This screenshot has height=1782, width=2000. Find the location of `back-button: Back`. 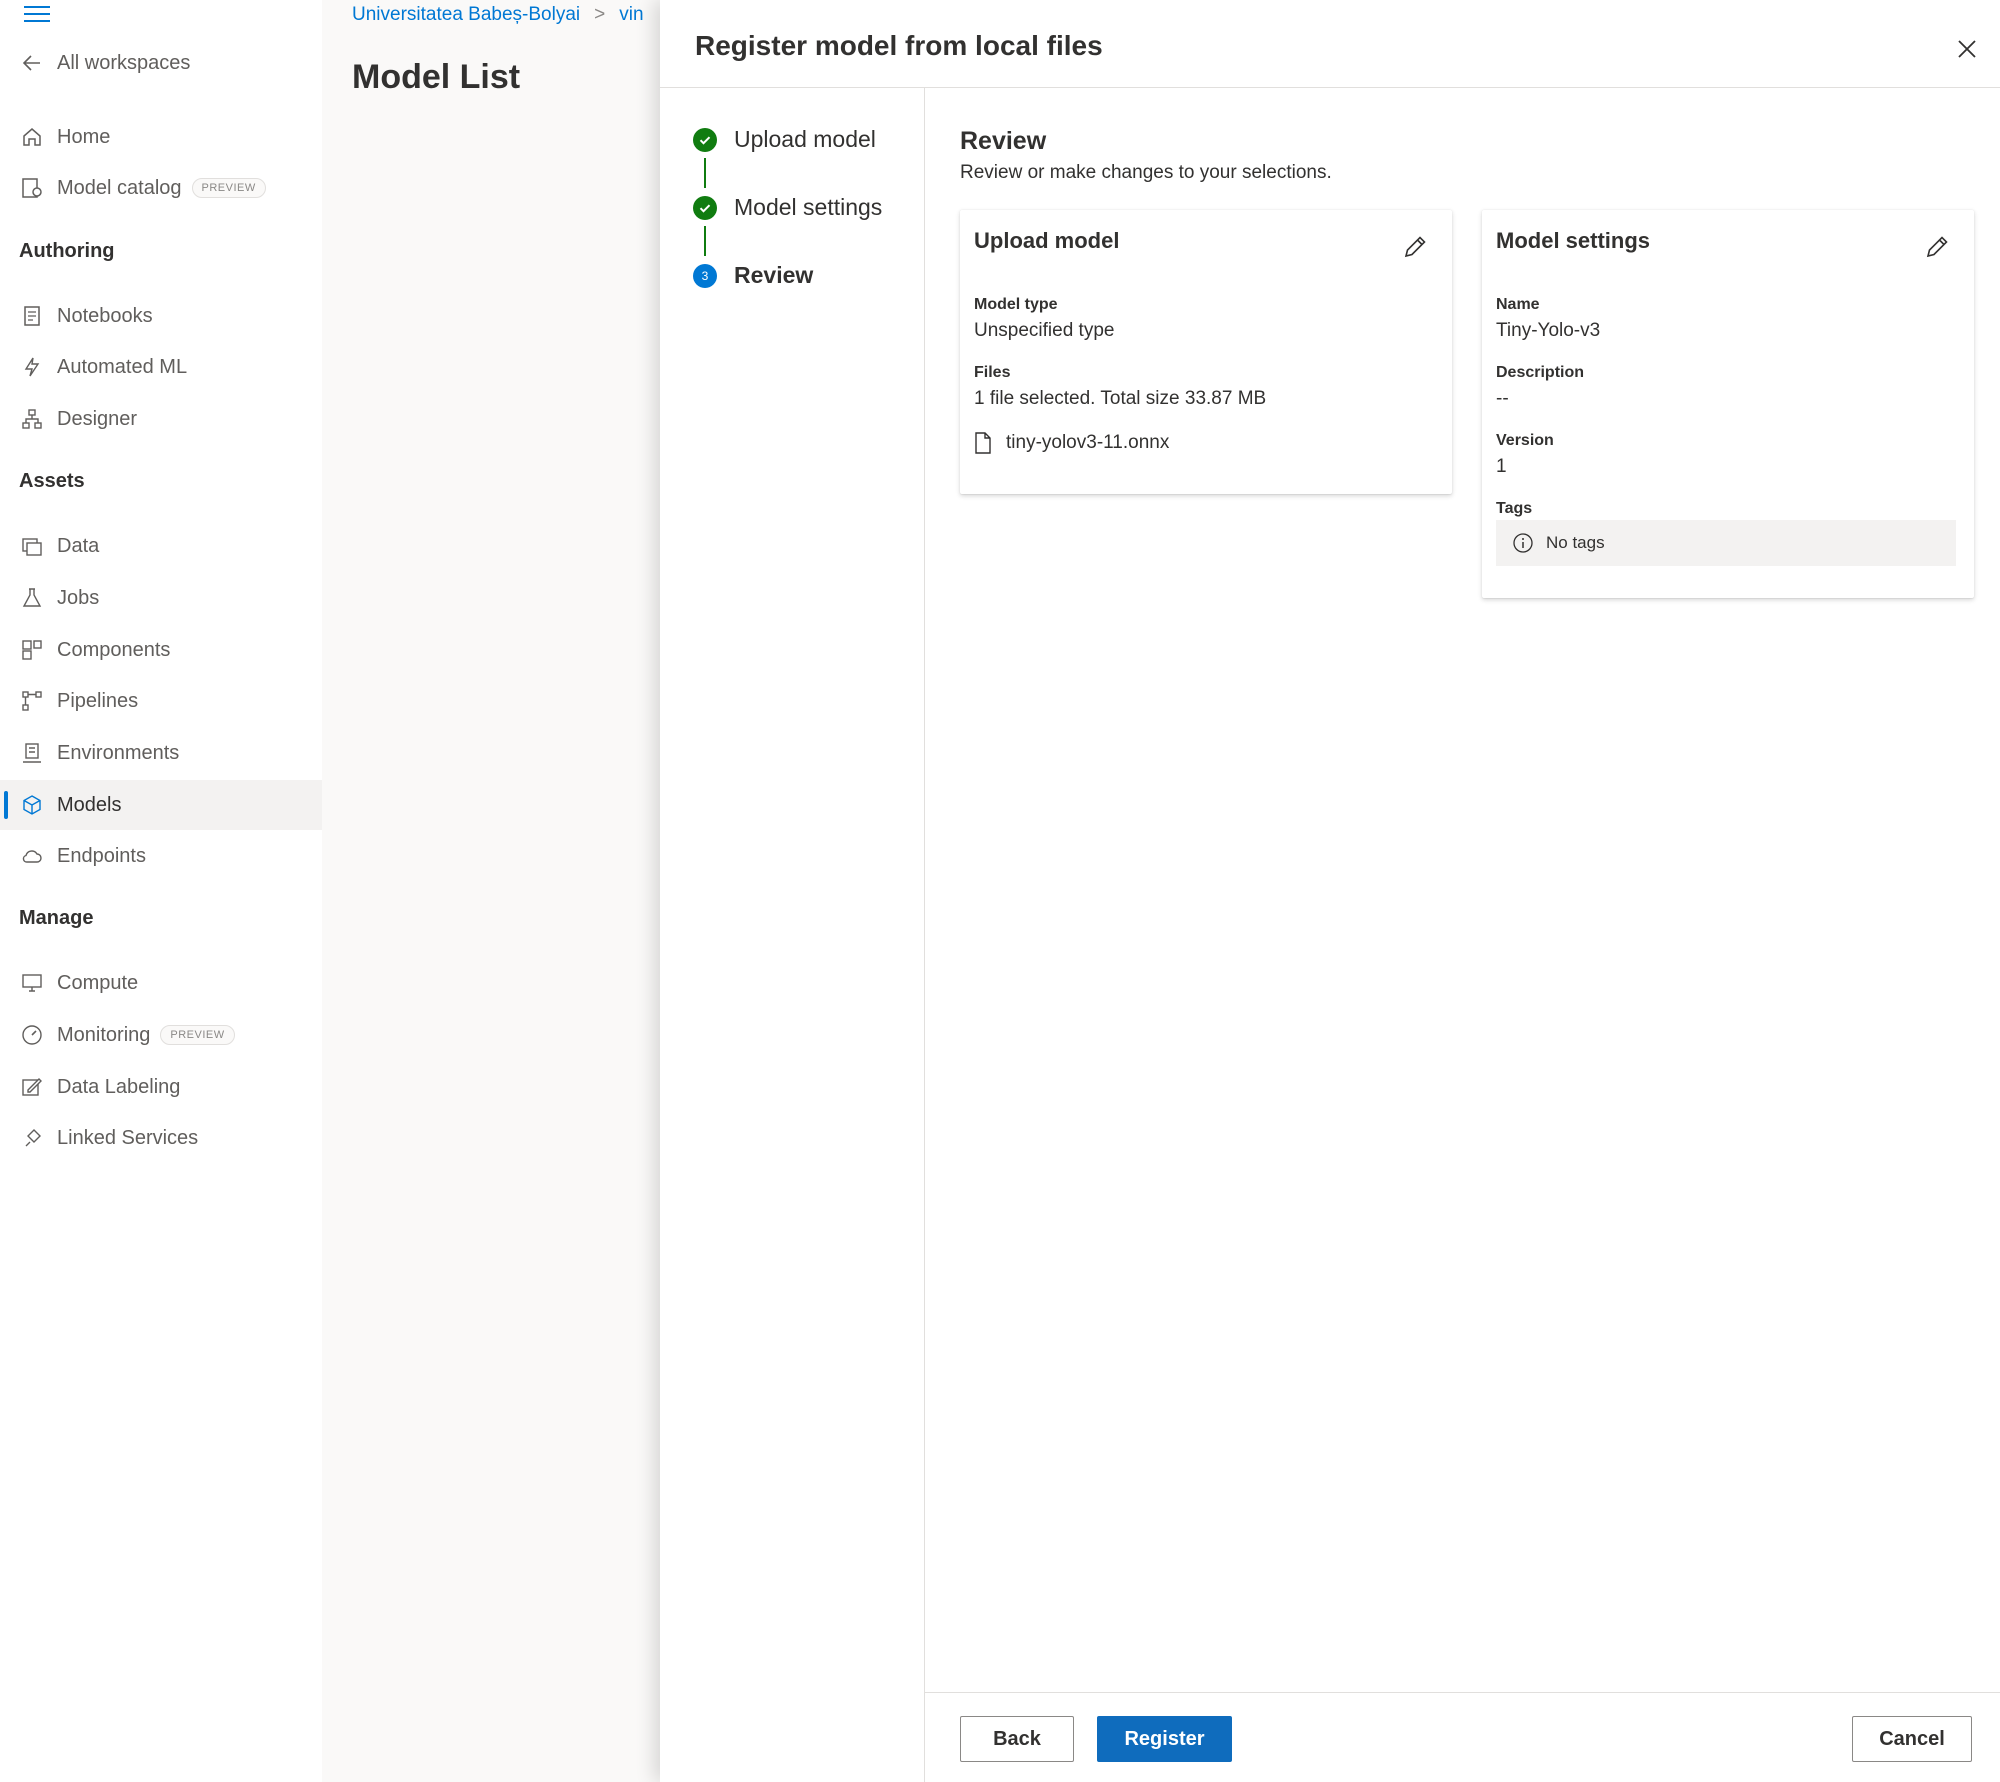

back-button: Back is located at coordinates (1017, 1739).